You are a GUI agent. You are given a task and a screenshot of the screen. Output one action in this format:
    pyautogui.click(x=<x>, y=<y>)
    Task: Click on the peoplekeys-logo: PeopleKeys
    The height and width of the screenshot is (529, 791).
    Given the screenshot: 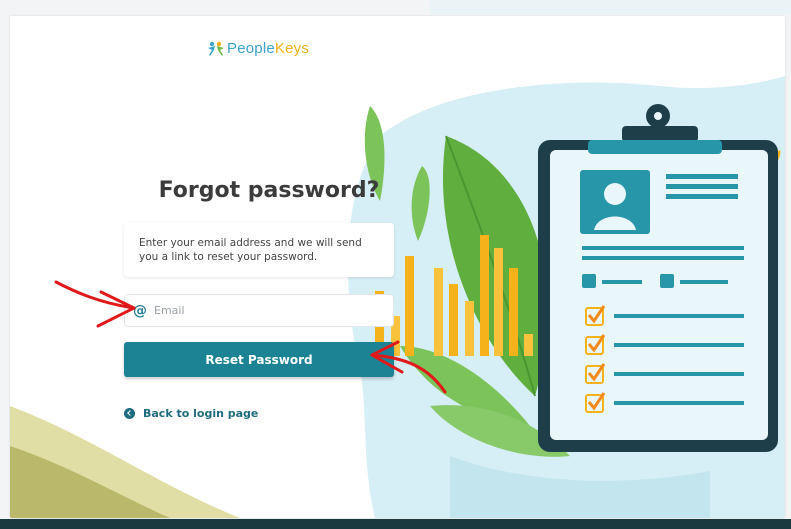 What is the action you would take?
    pyautogui.click(x=258, y=48)
    